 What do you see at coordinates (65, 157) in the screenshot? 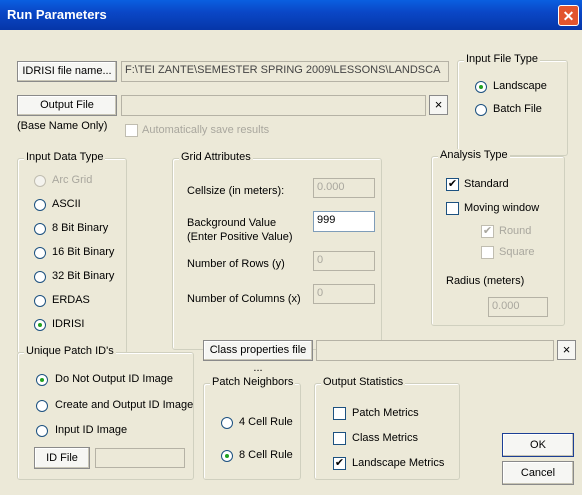
I see `input-data-type-title: Input Data Type` at bounding box center [65, 157].